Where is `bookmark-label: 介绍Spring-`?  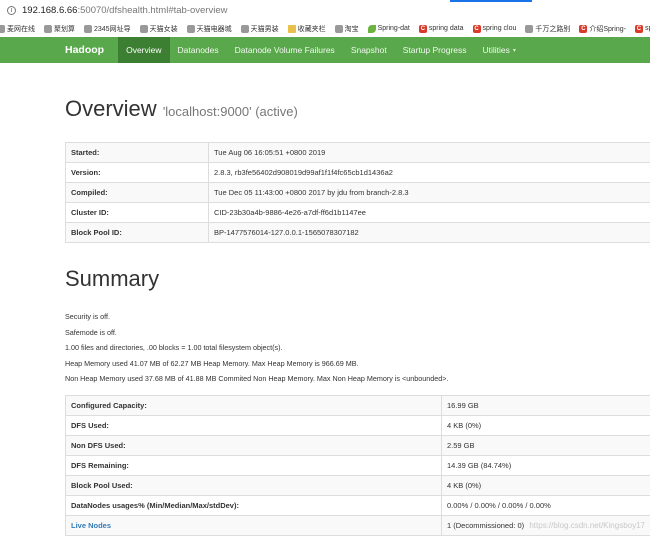 bookmark-label: 介绍Spring- is located at coordinates (607, 29).